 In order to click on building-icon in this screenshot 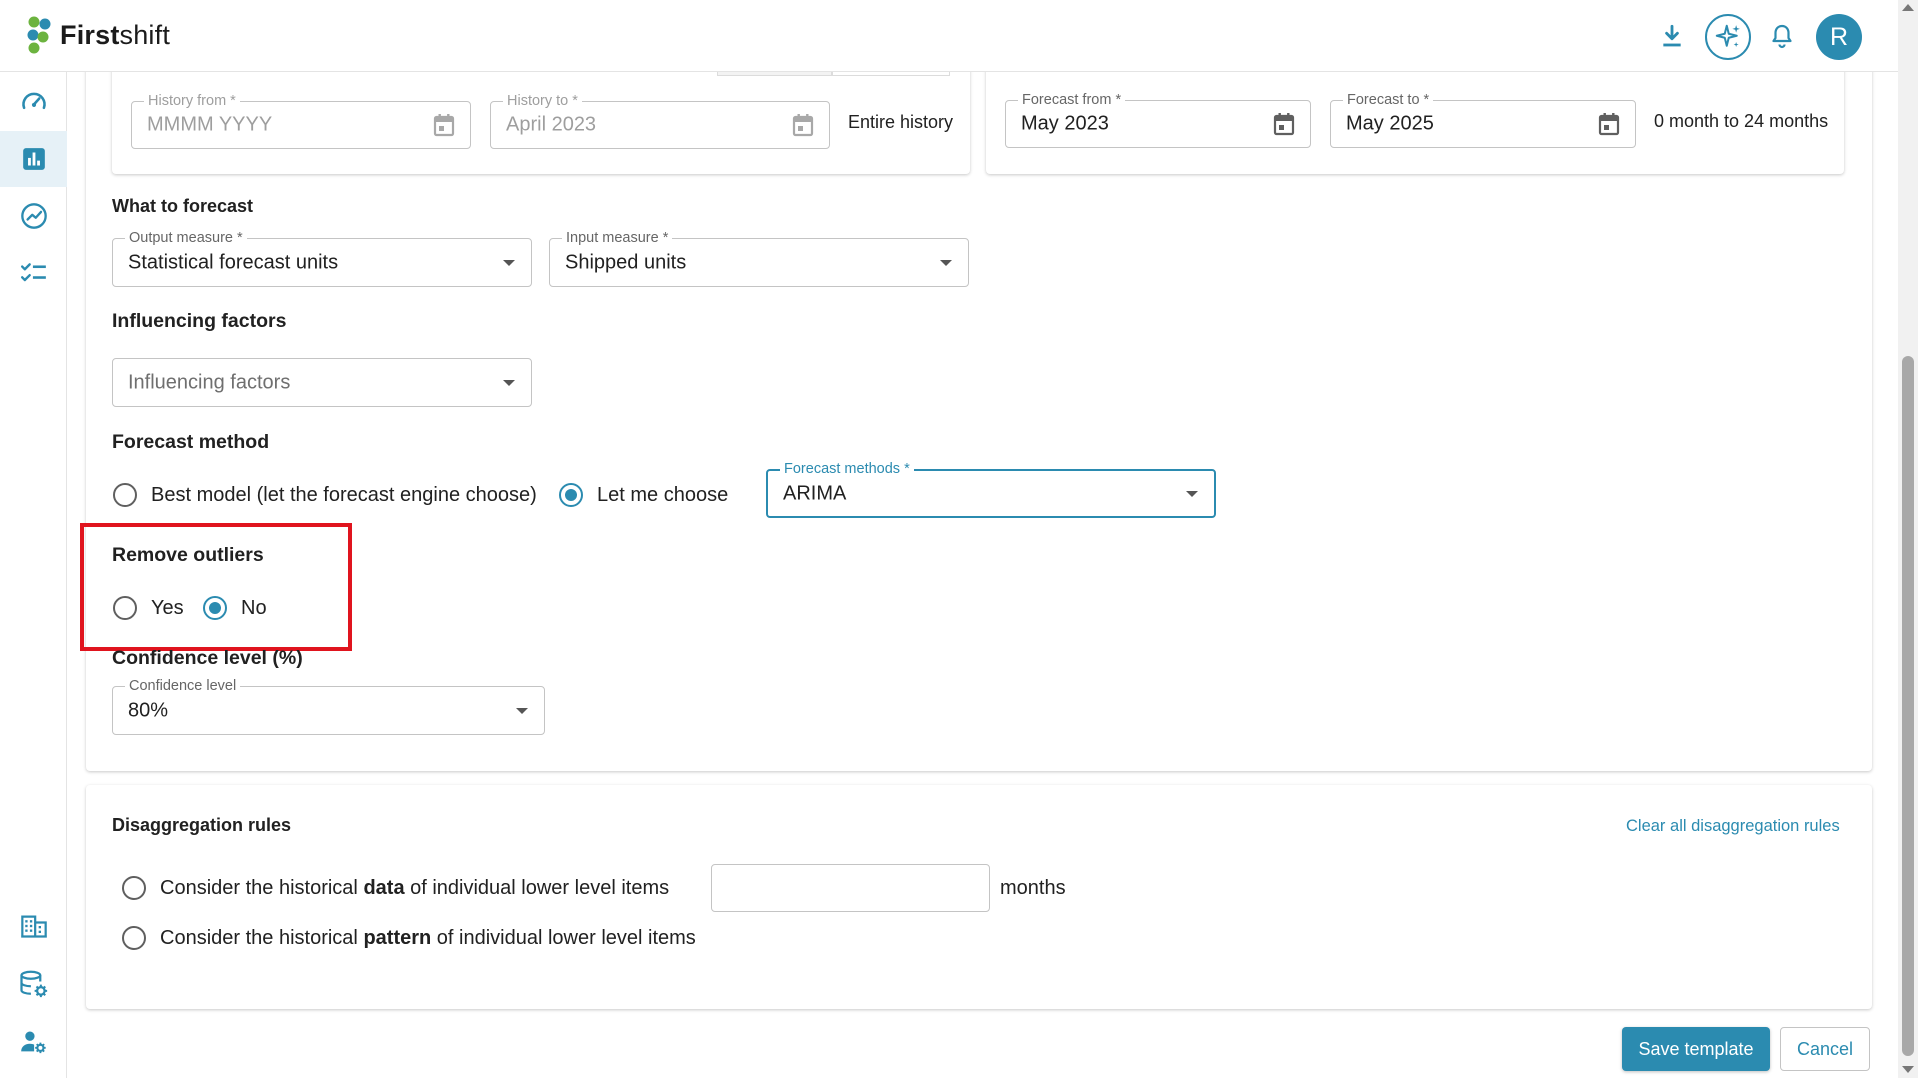, I will do `click(33, 926)`.